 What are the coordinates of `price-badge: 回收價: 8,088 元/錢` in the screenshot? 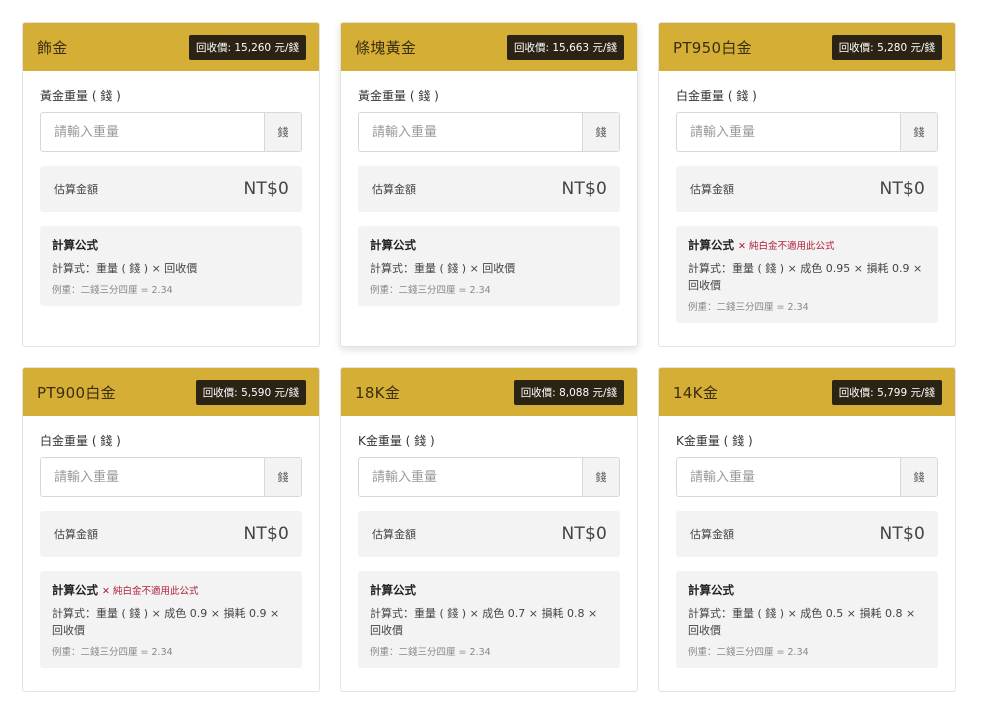 It's located at (568, 392).